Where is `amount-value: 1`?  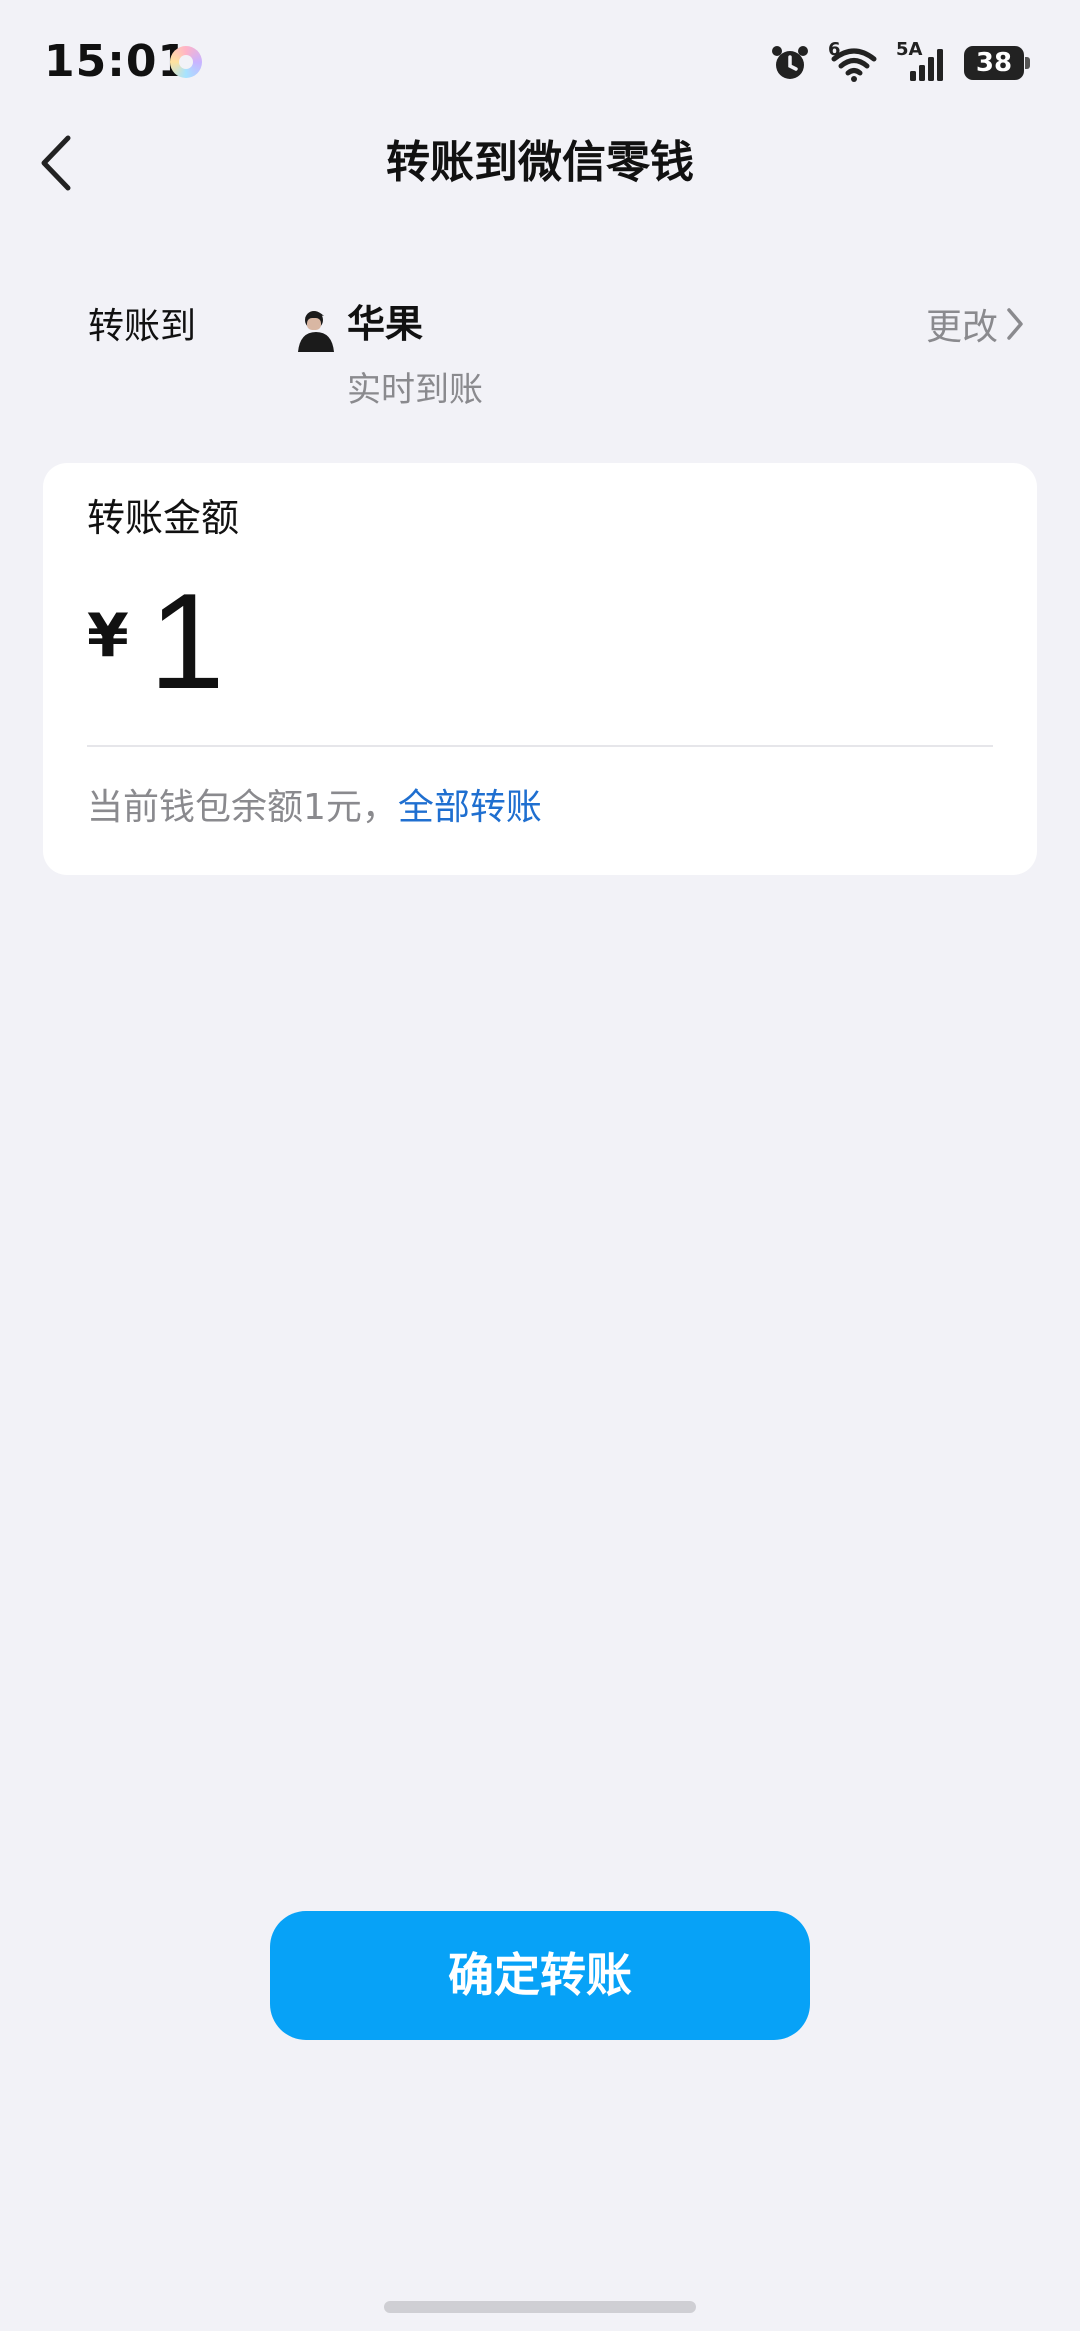
amount-value: 1 is located at coordinates (187, 641).